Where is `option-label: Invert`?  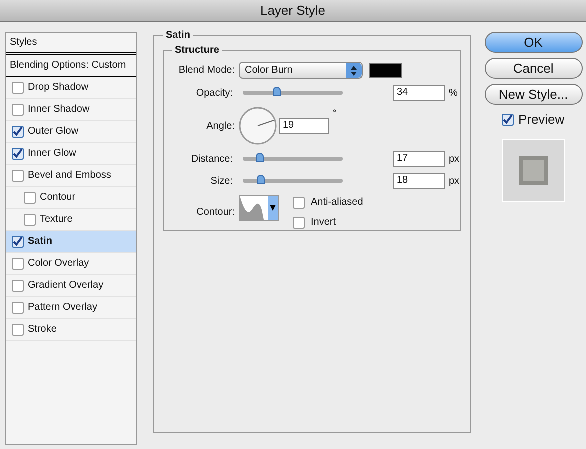 option-label: Invert is located at coordinates (323, 223).